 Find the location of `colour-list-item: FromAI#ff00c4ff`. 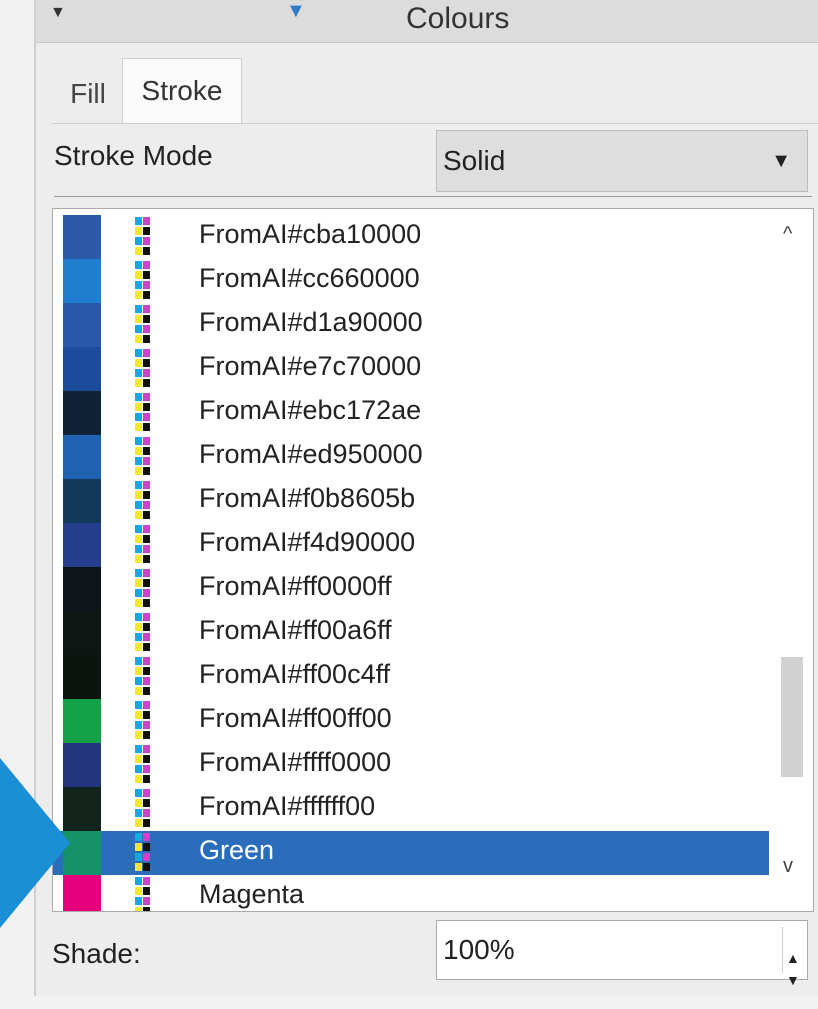

colour-list-item: FromAI#ff00c4ff is located at coordinates (411, 677).